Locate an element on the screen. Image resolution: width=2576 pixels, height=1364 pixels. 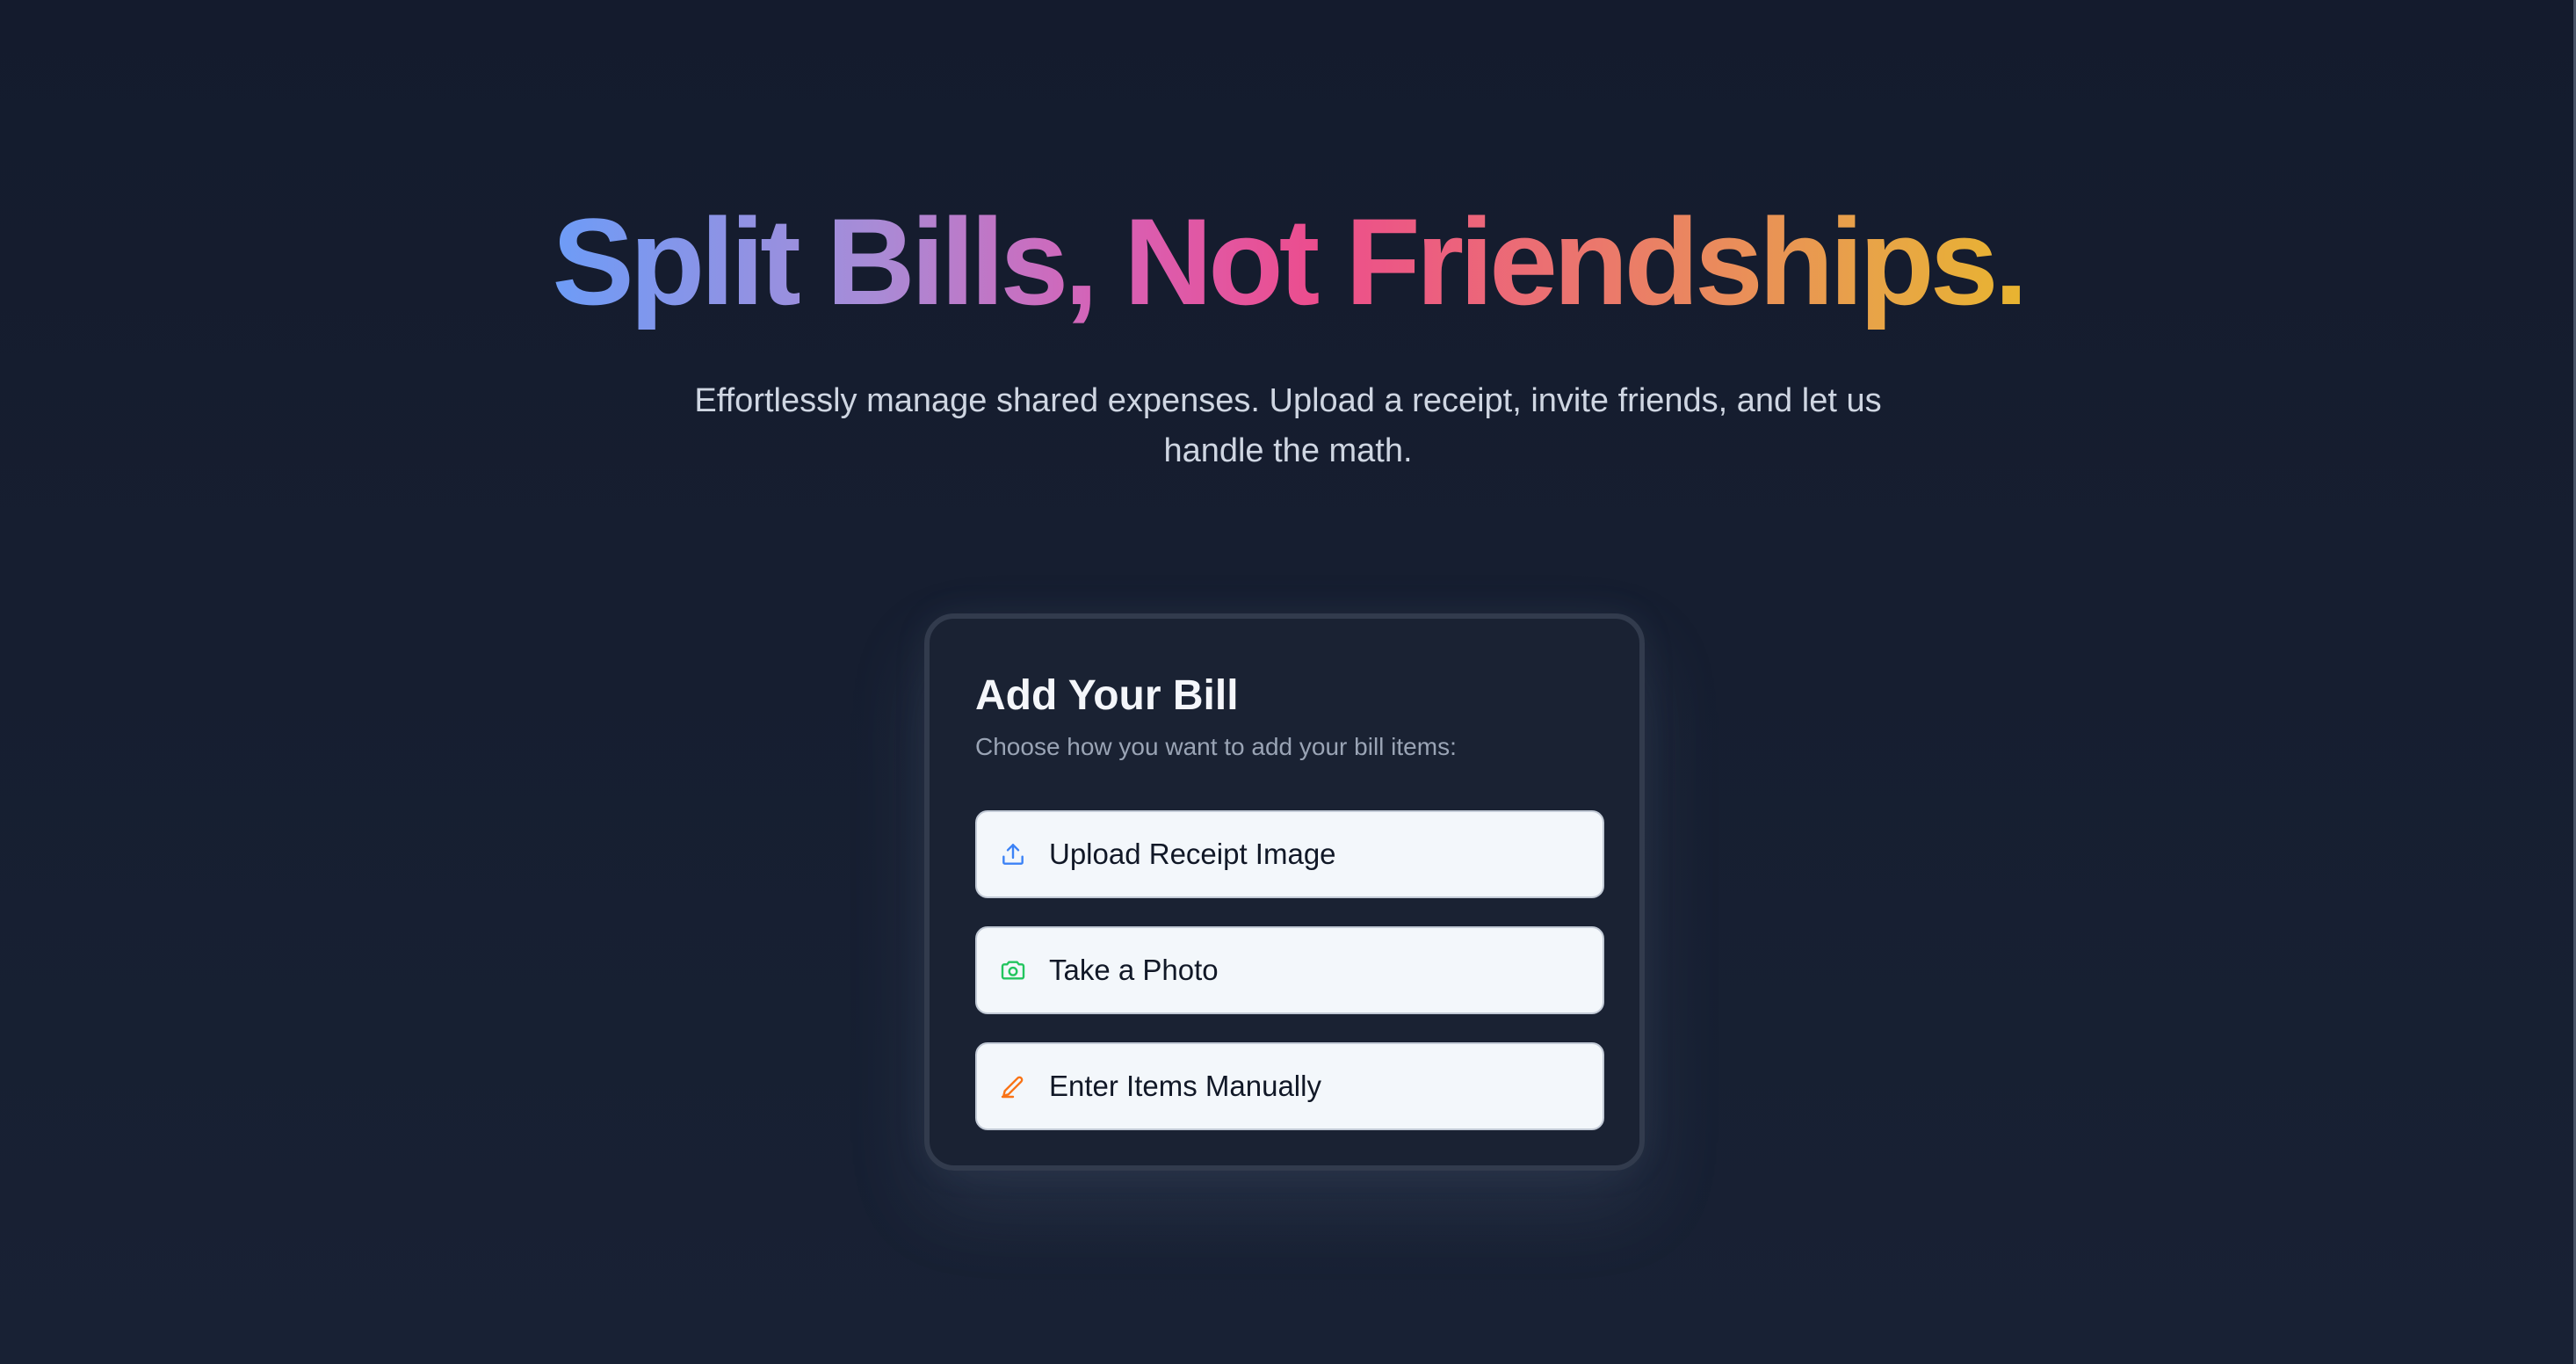
camera-icon is located at coordinates (1013, 970).